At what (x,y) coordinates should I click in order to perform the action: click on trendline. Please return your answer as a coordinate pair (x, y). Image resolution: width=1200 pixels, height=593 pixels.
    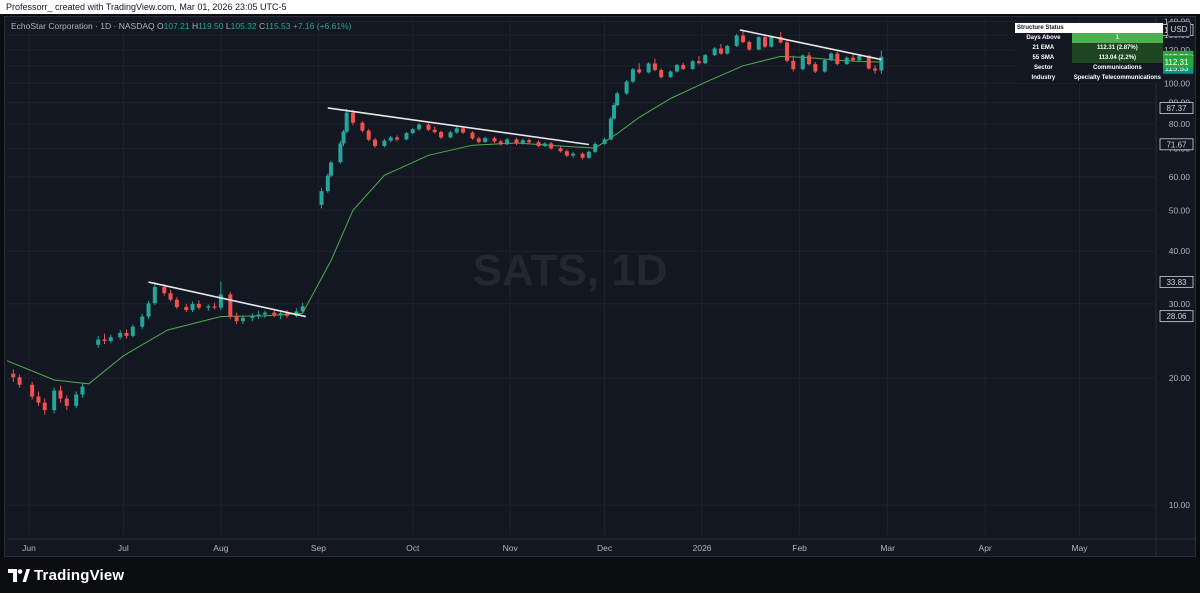
    Looking at the image, I should click on (810, 45).